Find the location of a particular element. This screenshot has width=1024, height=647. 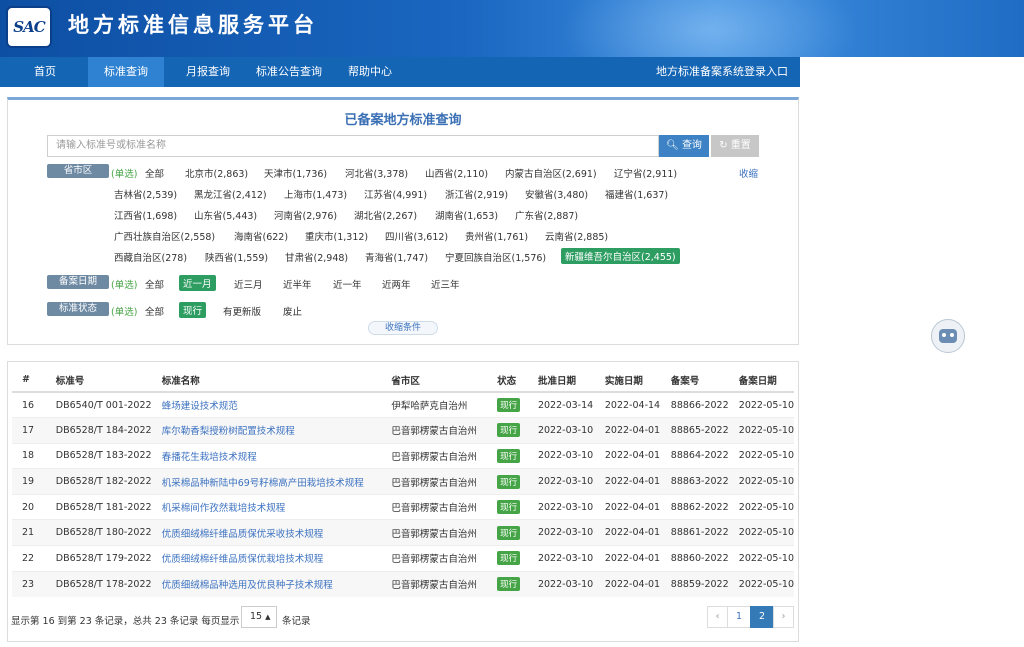

province-option: 内蒙古自治区(2,691) is located at coordinates (551, 173).